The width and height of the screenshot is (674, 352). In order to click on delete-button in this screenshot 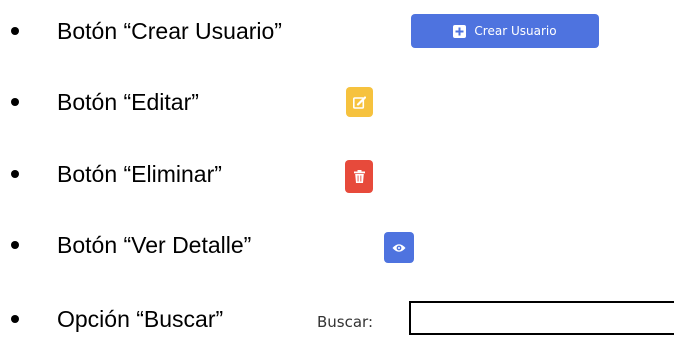, I will do `click(359, 176)`.